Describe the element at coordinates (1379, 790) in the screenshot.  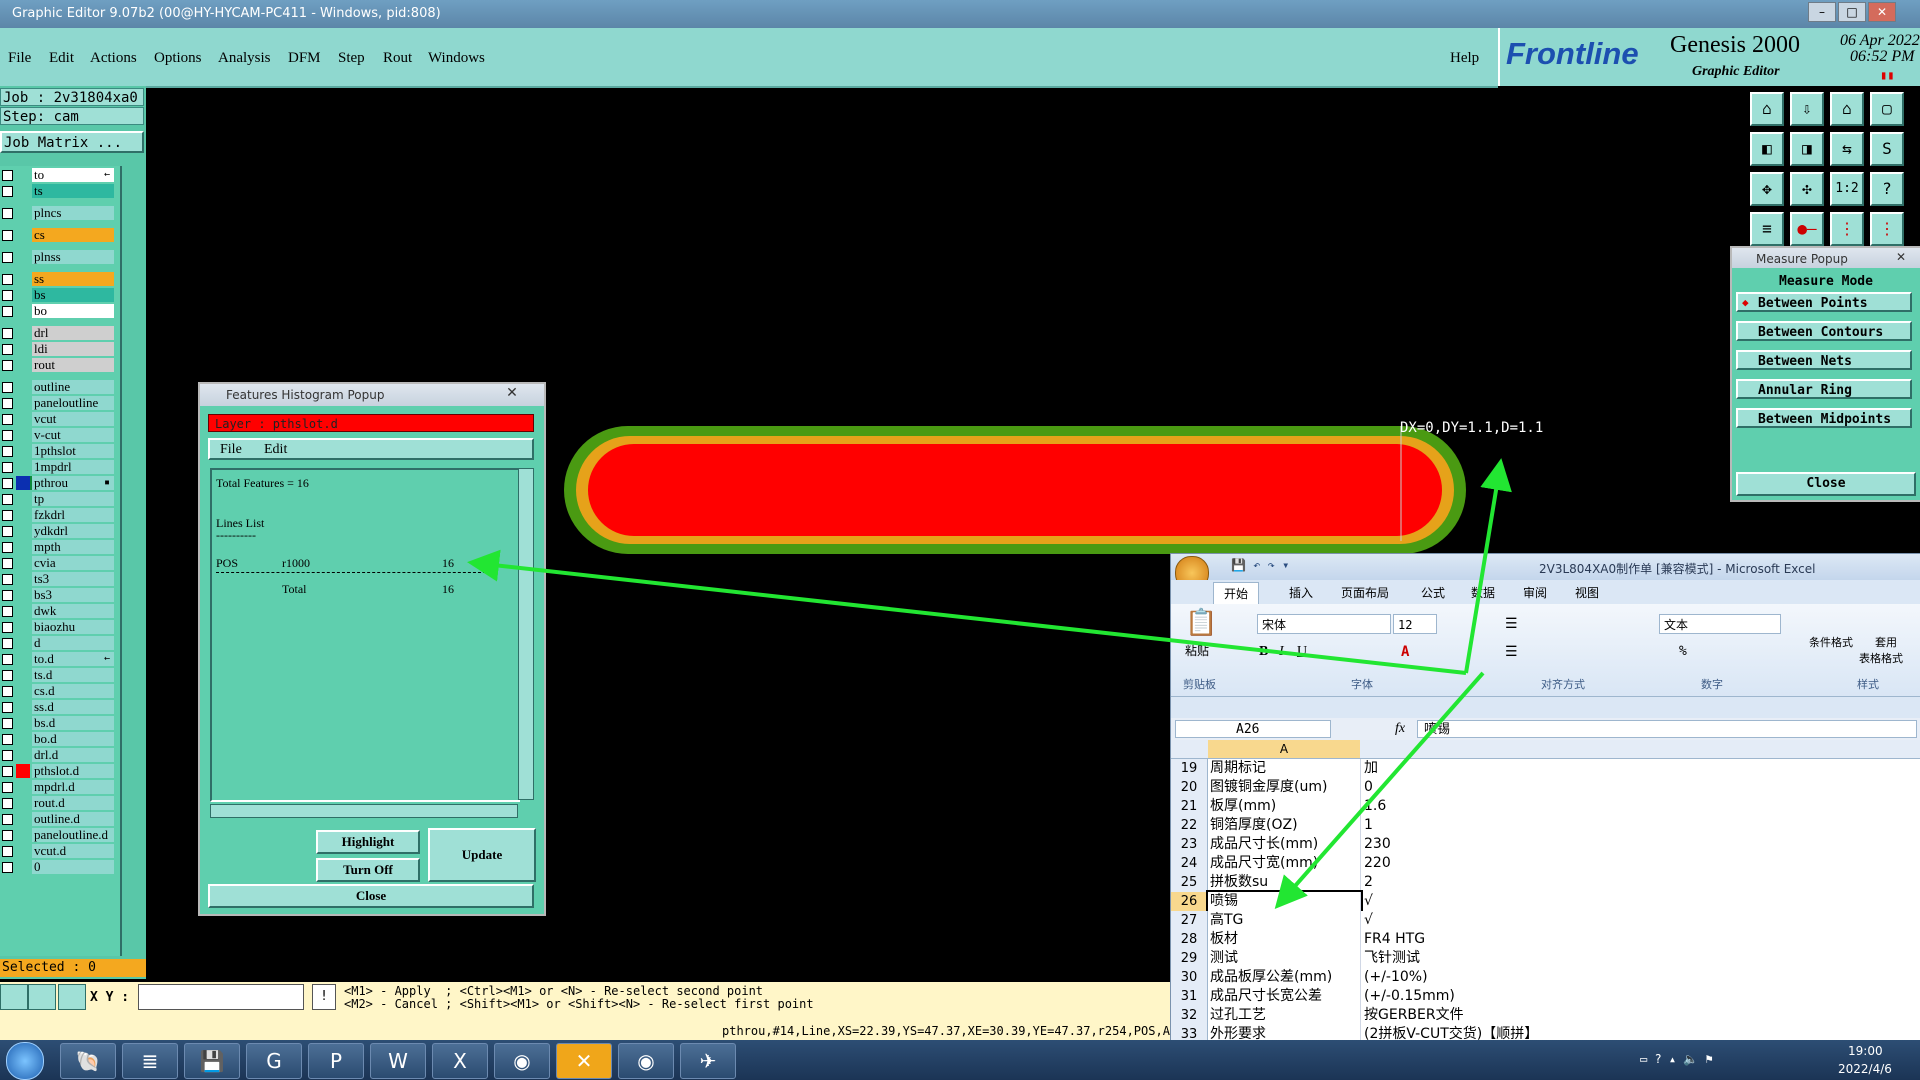
I see `annotation-arrow-to-cell` at that location.